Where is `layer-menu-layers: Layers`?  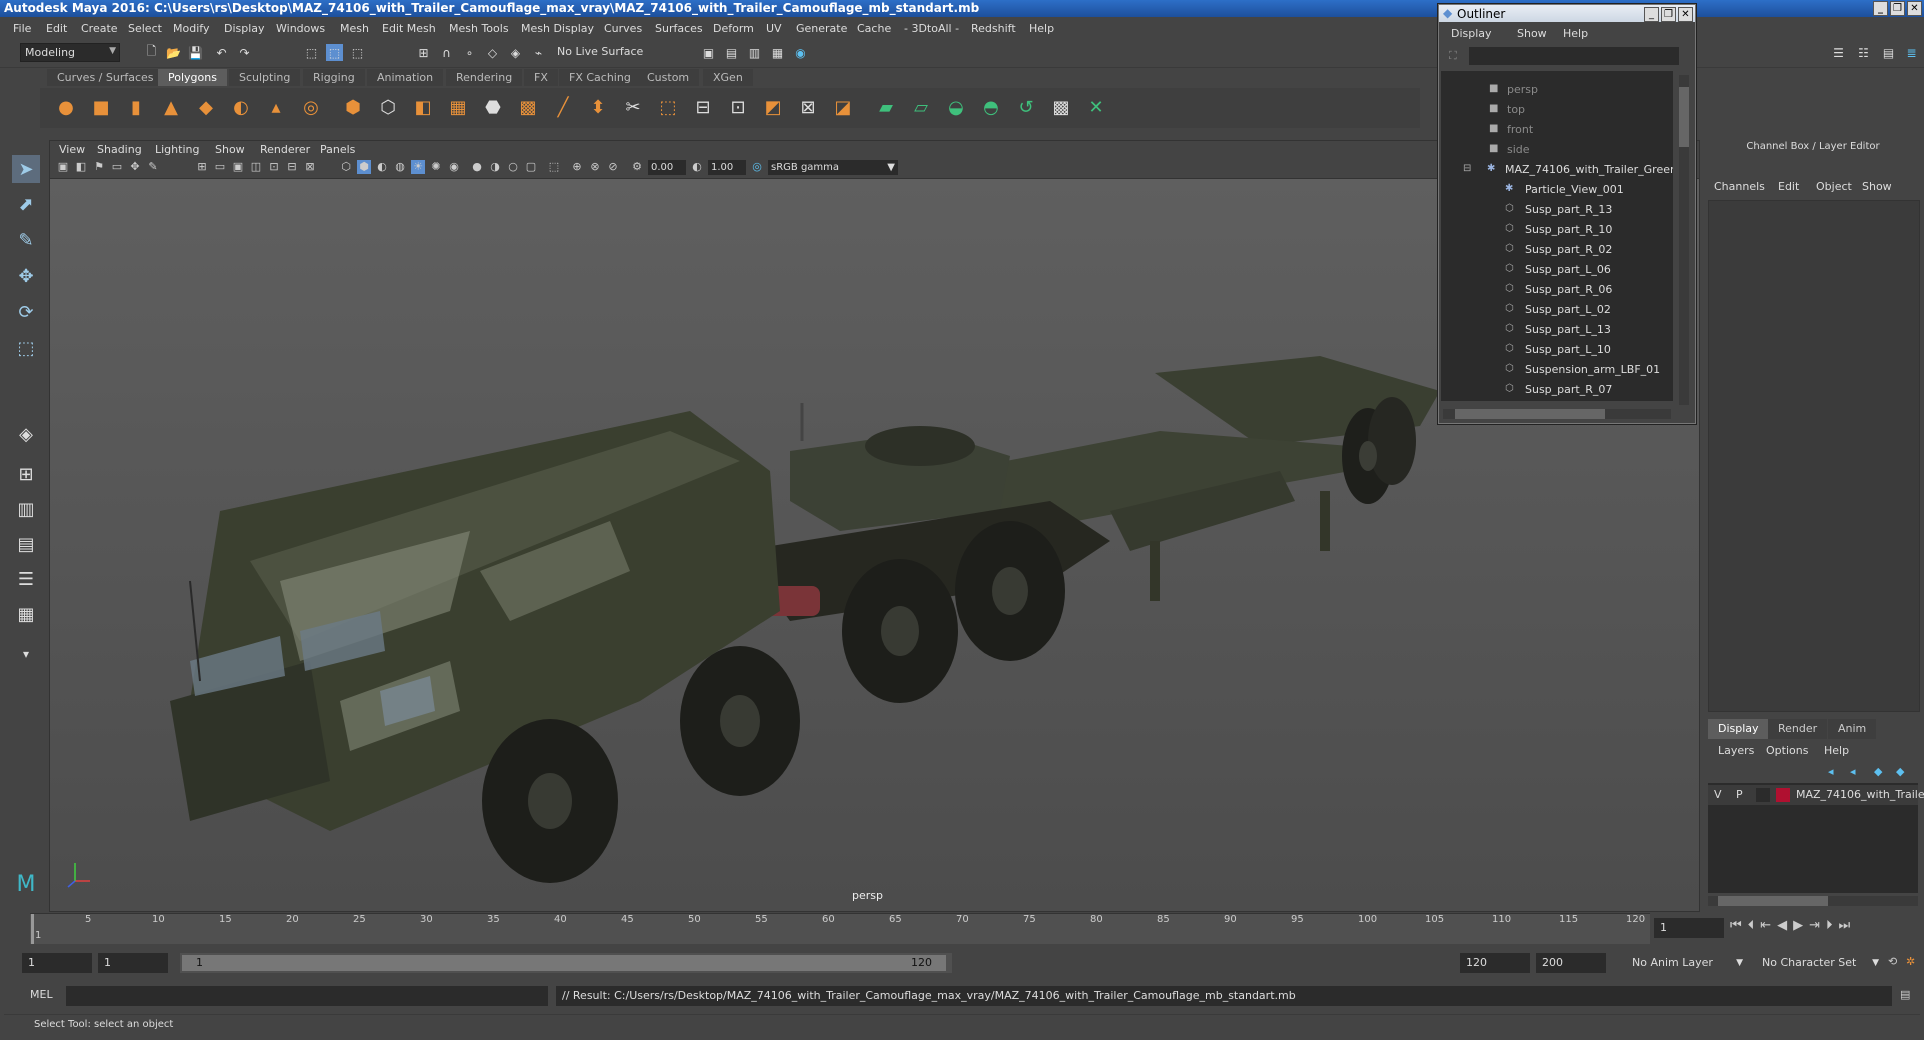 layer-menu-layers: Layers is located at coordinates (1736, 750).